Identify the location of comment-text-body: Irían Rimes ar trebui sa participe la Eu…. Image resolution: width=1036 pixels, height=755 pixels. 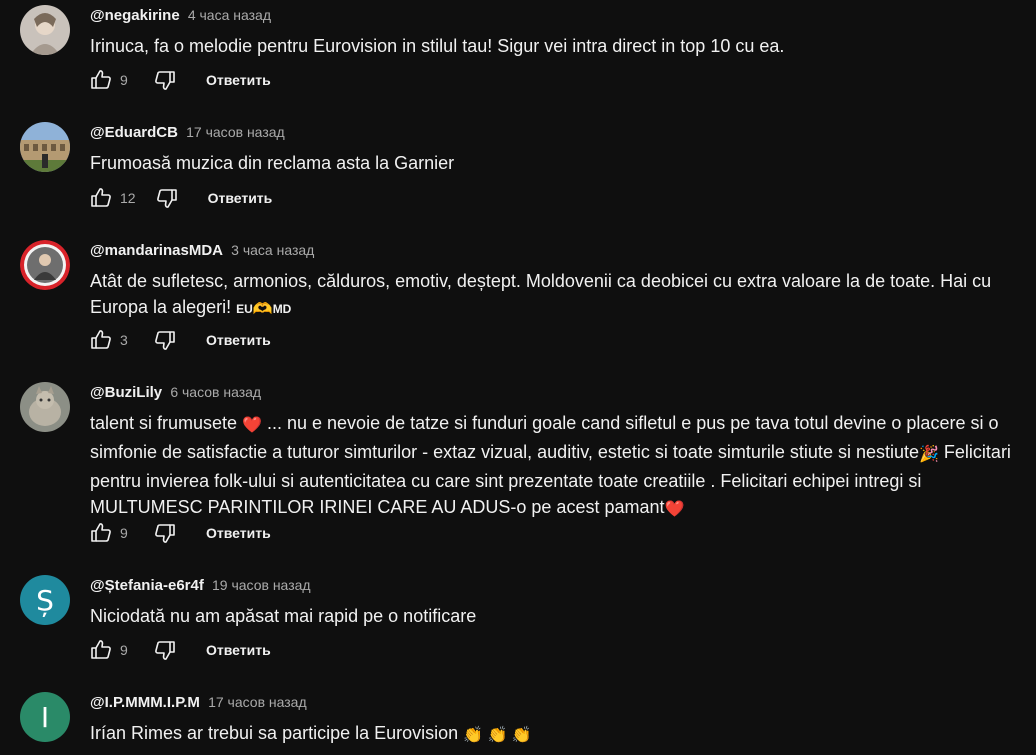
(277, 733).